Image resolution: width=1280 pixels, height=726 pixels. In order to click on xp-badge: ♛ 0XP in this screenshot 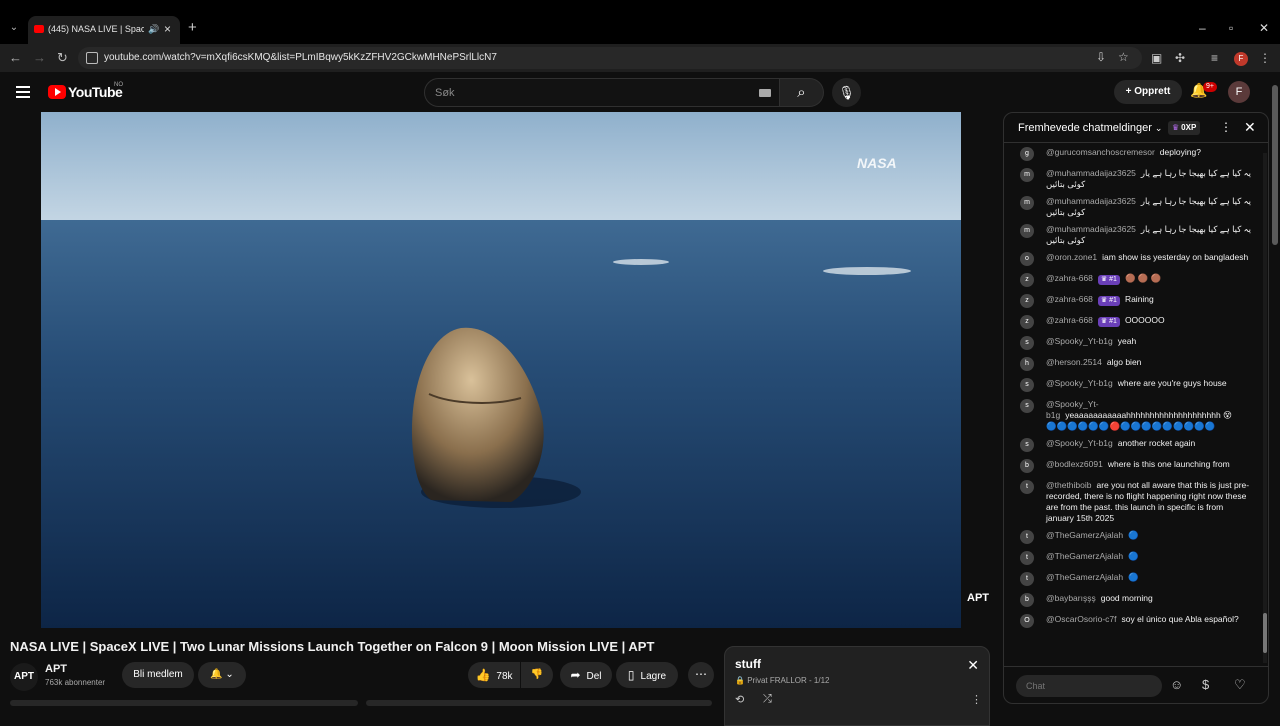, I will do `click(1184, 128)`.